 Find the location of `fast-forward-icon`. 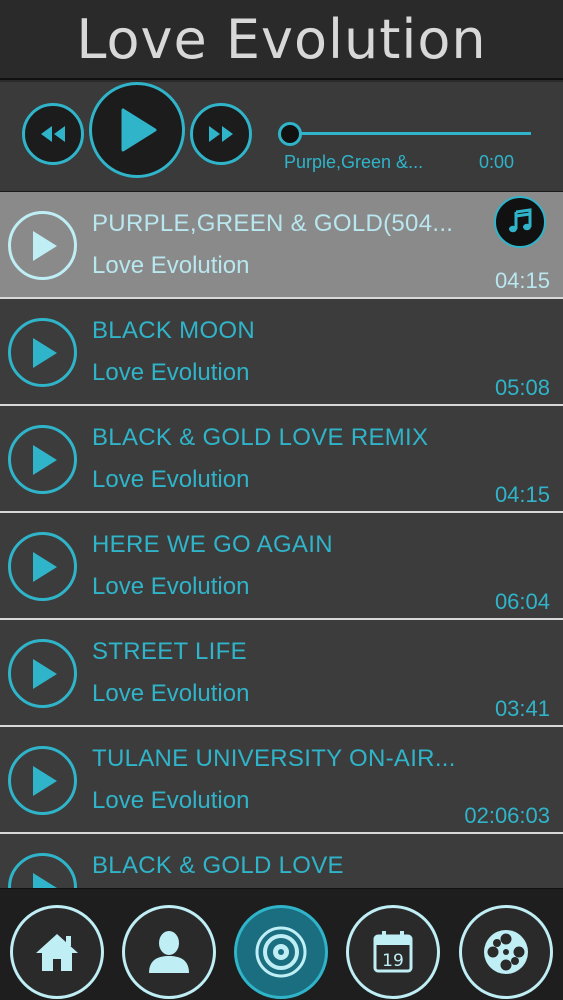

fast-forward-icon is located at coordinates (221, 134).